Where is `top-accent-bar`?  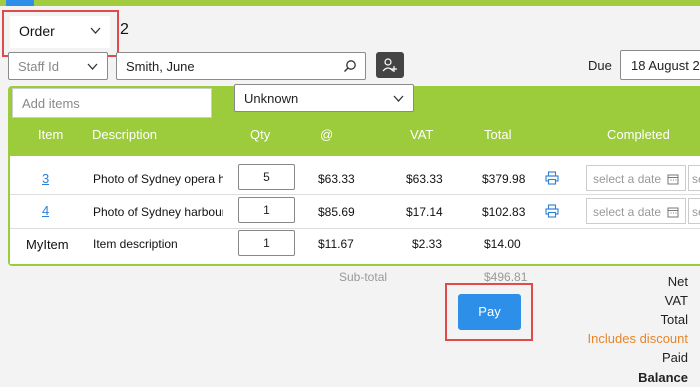
top-accent-bar is located at coordinates (350, 3).